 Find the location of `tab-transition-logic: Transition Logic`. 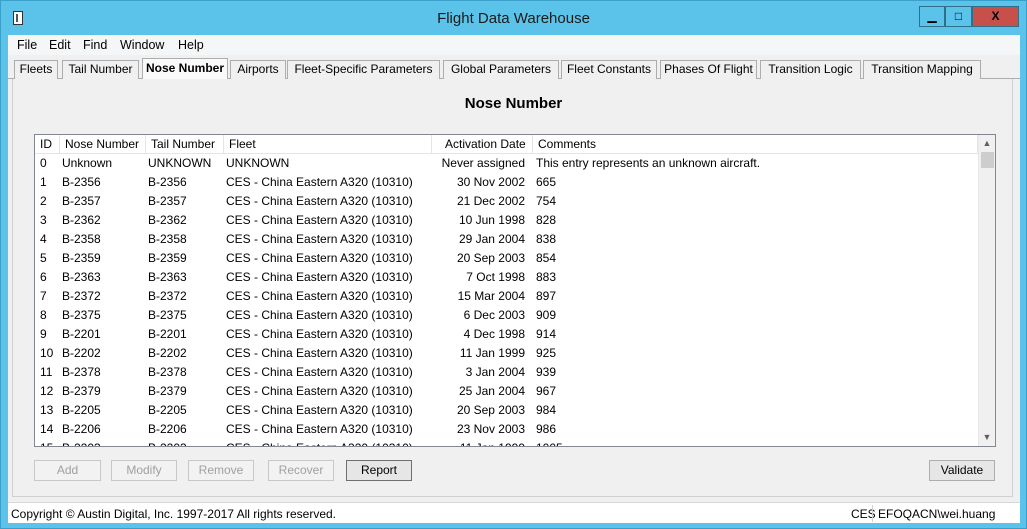

tab-transition-logic: Transition Logic is located at coordinates (810, 69).